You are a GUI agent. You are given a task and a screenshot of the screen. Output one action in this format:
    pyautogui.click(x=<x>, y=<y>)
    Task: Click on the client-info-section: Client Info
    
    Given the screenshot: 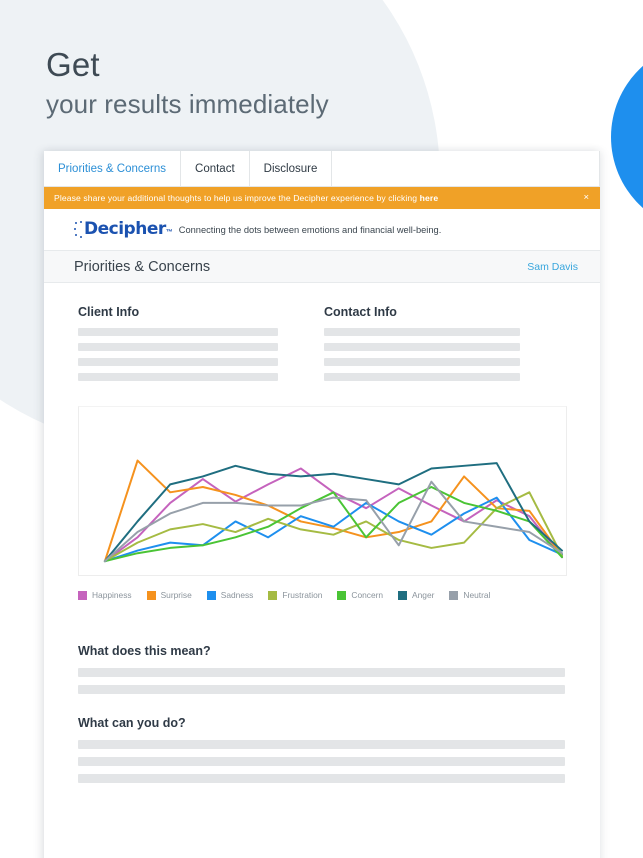 What is the action you would take?
    pyautogui.click(x=178, y=346)
    